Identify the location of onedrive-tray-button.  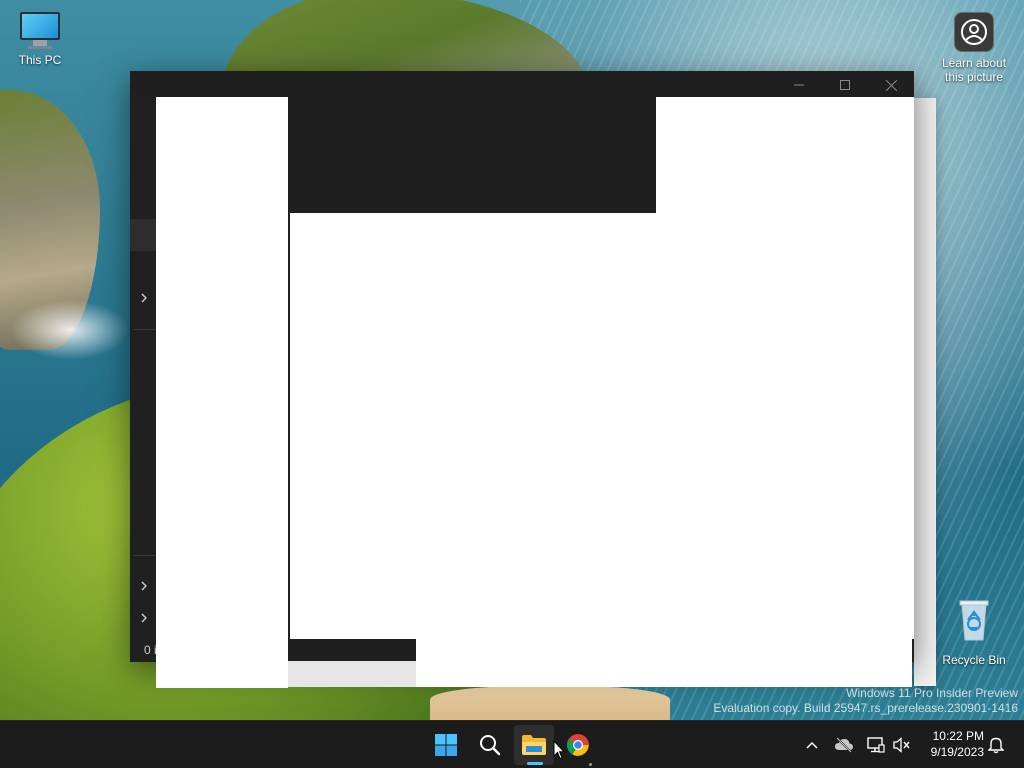
(844, 745).